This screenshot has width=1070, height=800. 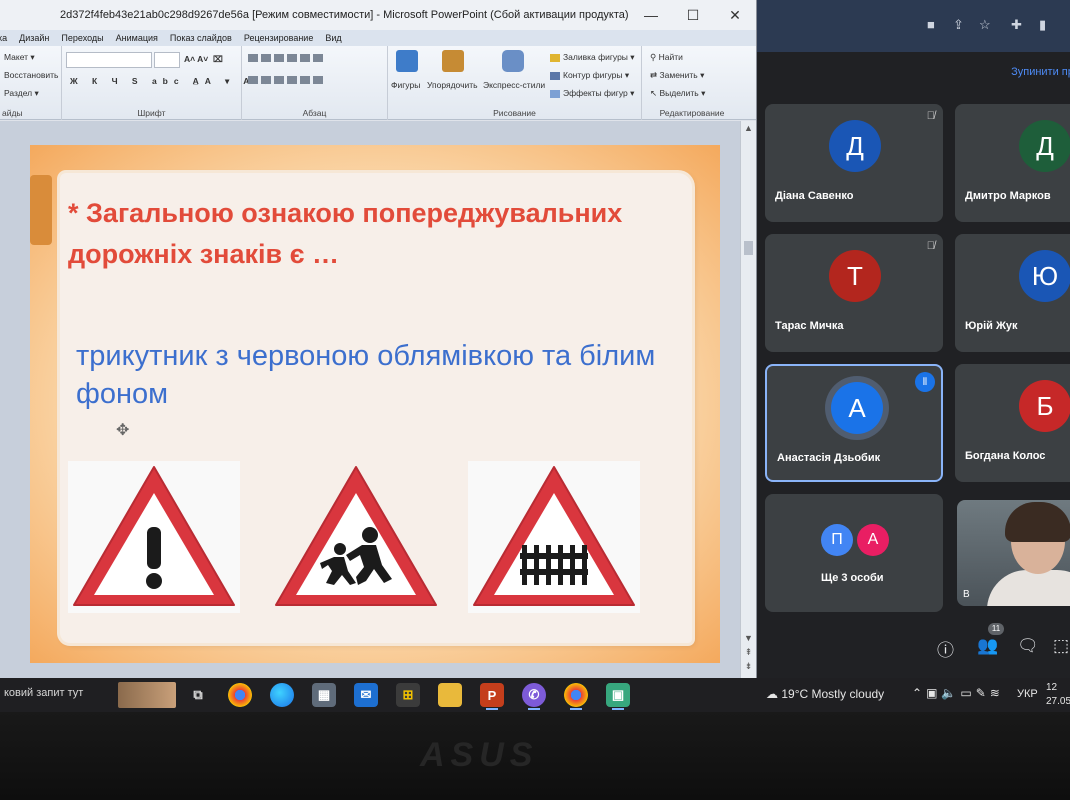 I want to click on tab-design: Дизайн, so click(x=40, y=38).